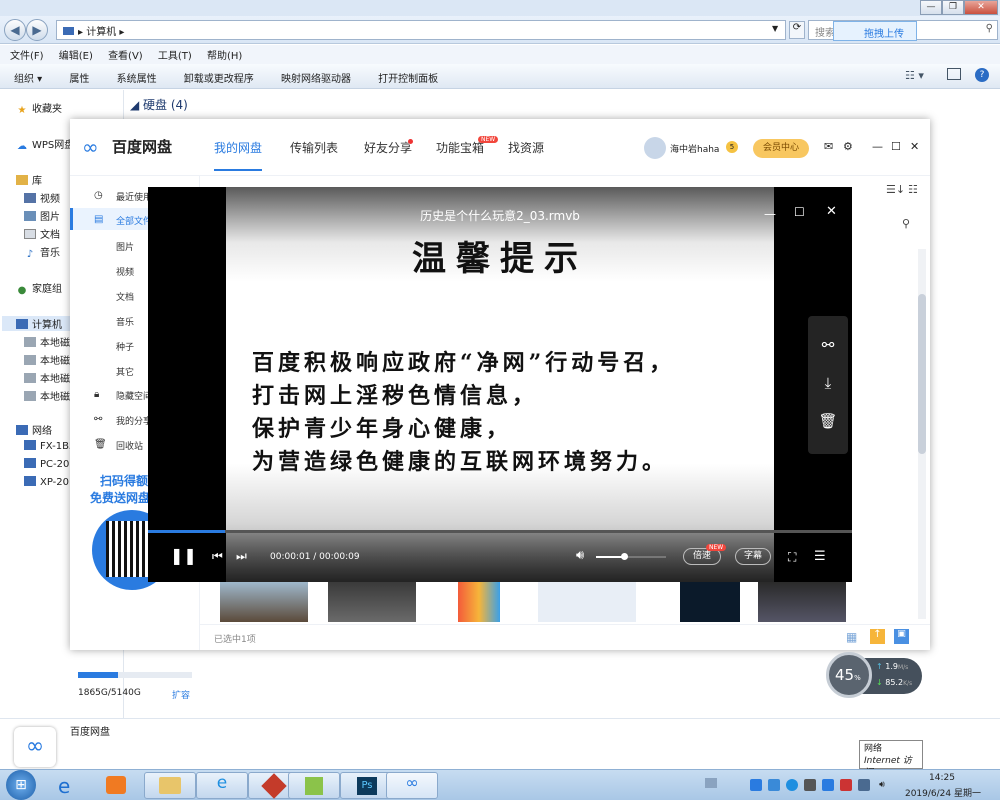 Image resolution: width=1000 pixels, height=800 pixels. Describe the element at coordinates (914, 75) in the screenshot. I see `view-options-icon: ☷ ▾` at that location.